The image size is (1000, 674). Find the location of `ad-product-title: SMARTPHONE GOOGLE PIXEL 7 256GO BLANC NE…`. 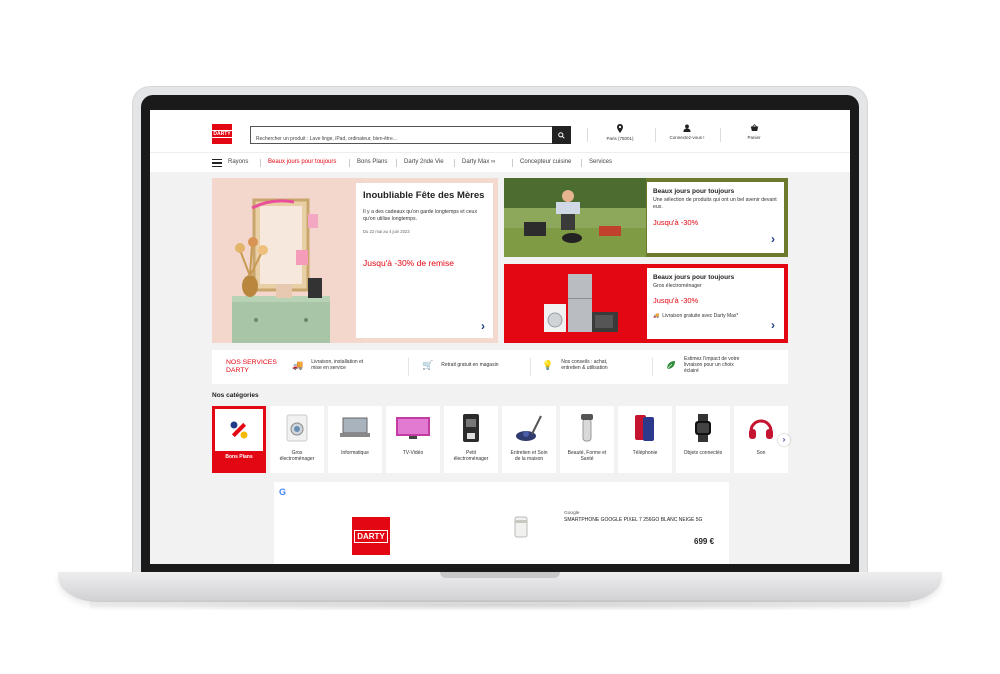

ad-product-title: SMARTPHONE GOOGLE PIXEL 7 256GO BLANC NE… is located at coordinates (633, 520).